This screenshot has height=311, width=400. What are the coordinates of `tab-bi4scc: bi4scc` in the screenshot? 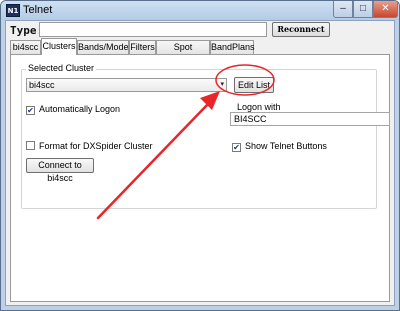 It's located at (25, 47).